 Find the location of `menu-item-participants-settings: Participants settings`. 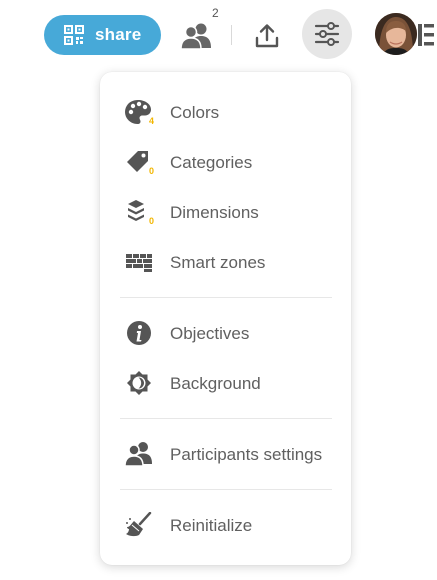

menu-item-participants-settings: Participants settings is located at coordinates (225, 454).